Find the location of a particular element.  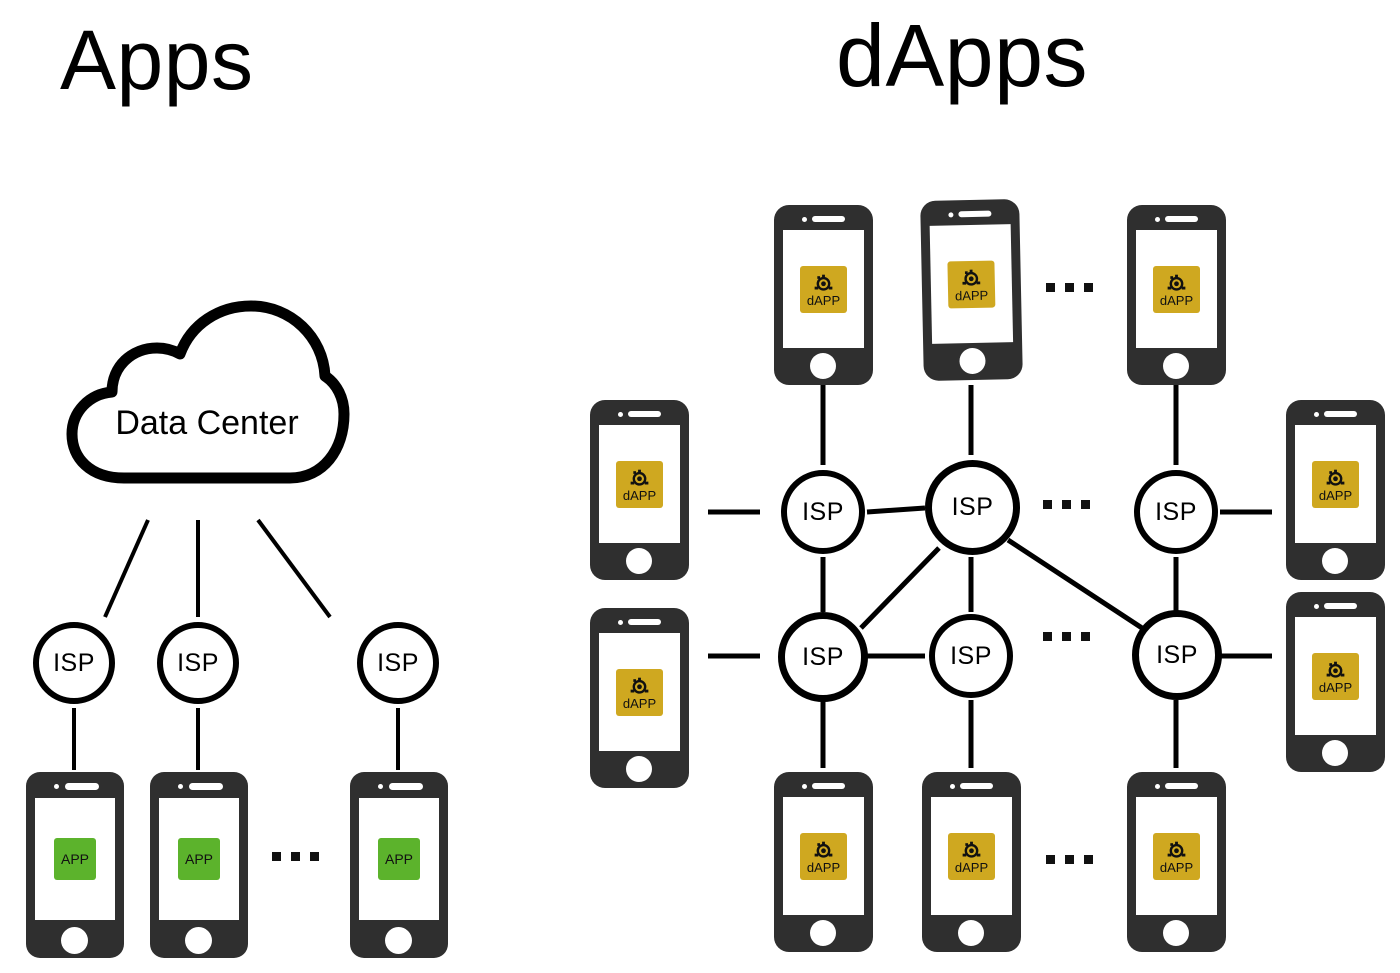

ellipsis-dapps-isp-top is located at coordinates (1066, 504).